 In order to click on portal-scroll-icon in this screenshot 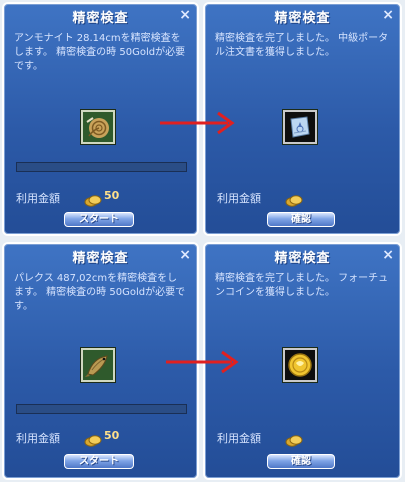, I will do `click(300, 127)`.